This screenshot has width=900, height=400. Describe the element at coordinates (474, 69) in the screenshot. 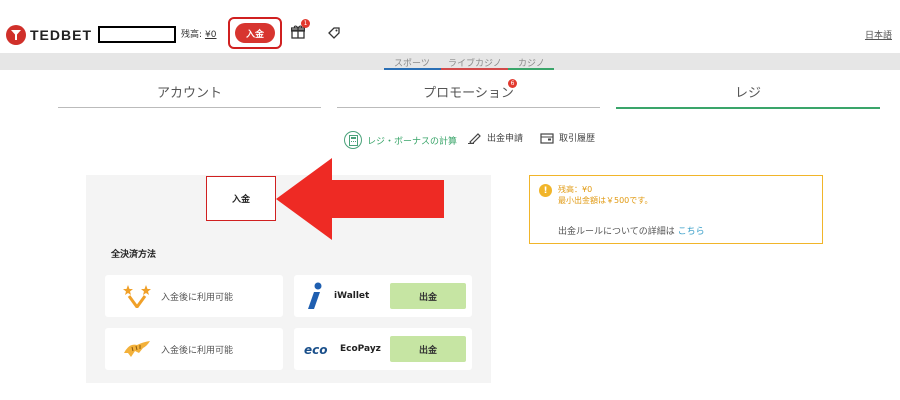

I see `nav-live-casino-underline` at that location.